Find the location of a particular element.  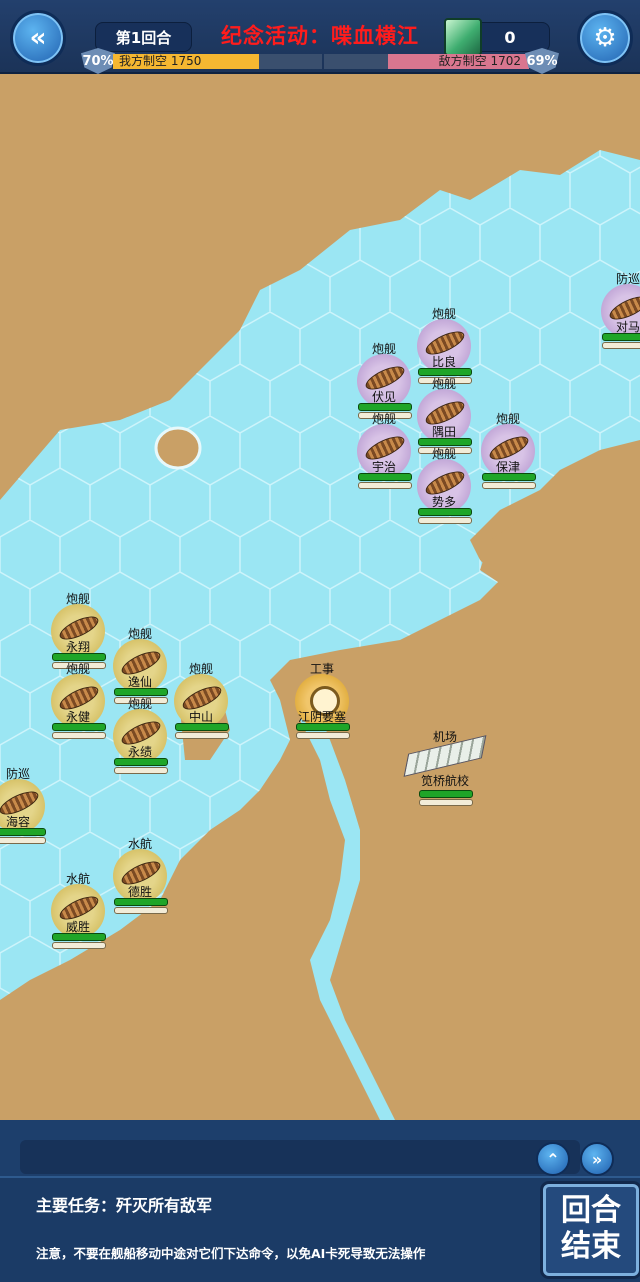

unit-enemy: 炮舰 势多 is located at coordinates (444, 485).